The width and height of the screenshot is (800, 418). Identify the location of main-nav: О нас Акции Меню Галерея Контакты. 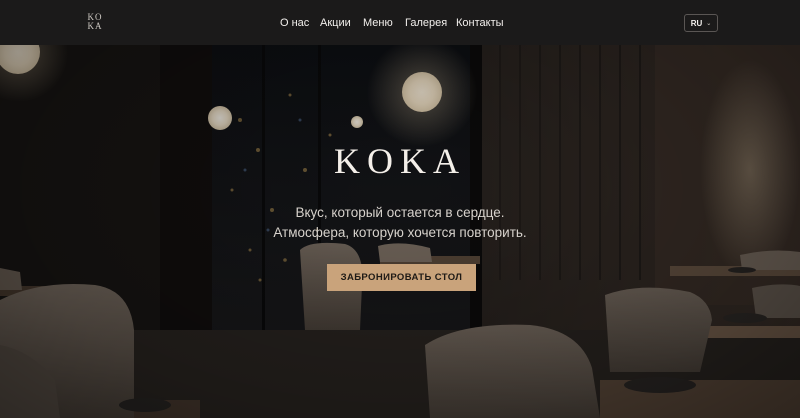
(400, 22).